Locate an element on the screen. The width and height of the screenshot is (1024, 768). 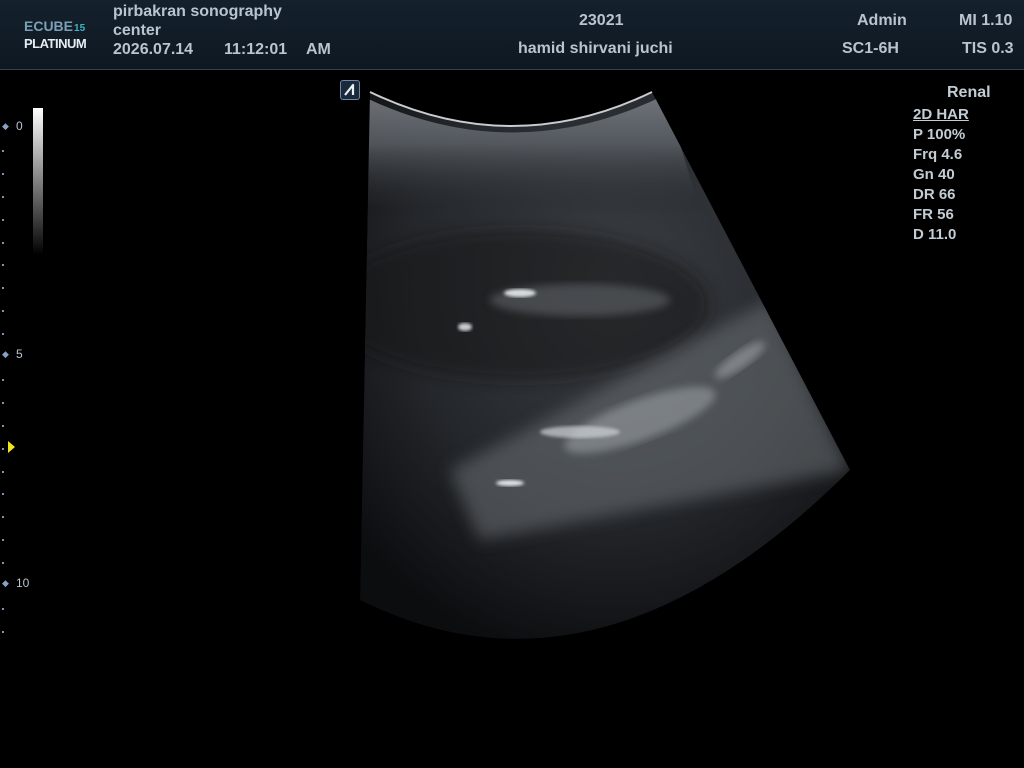
depth-label-5: 5 is located at coordinates (19, 354).